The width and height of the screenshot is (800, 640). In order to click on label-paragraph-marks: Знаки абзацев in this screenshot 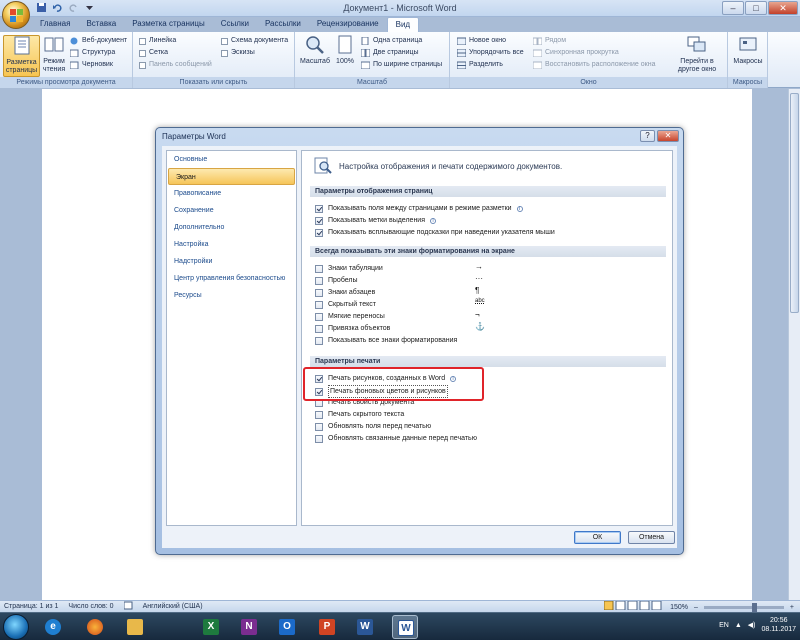, I will do `click(352, 292)`.